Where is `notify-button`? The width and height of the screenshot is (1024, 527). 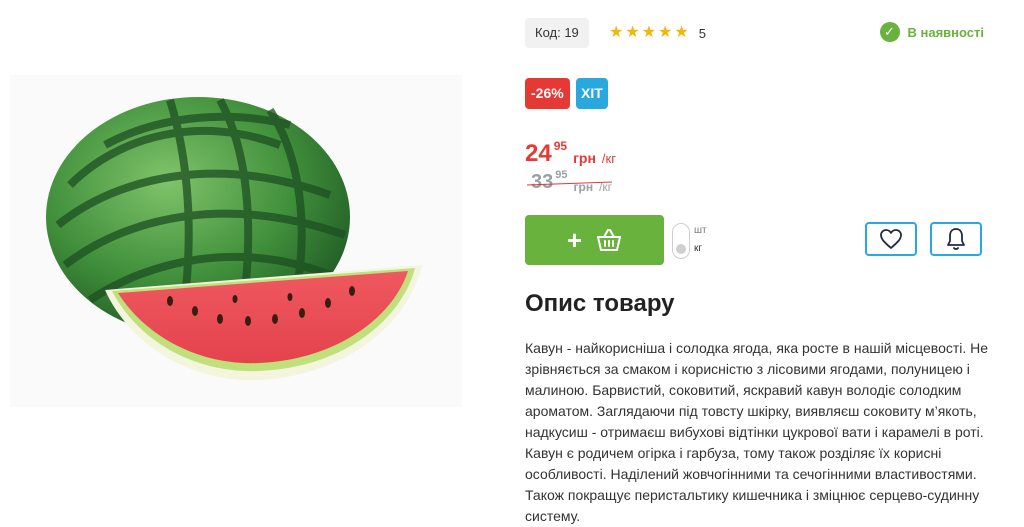 notify-button is located at coordinates (956, 239).